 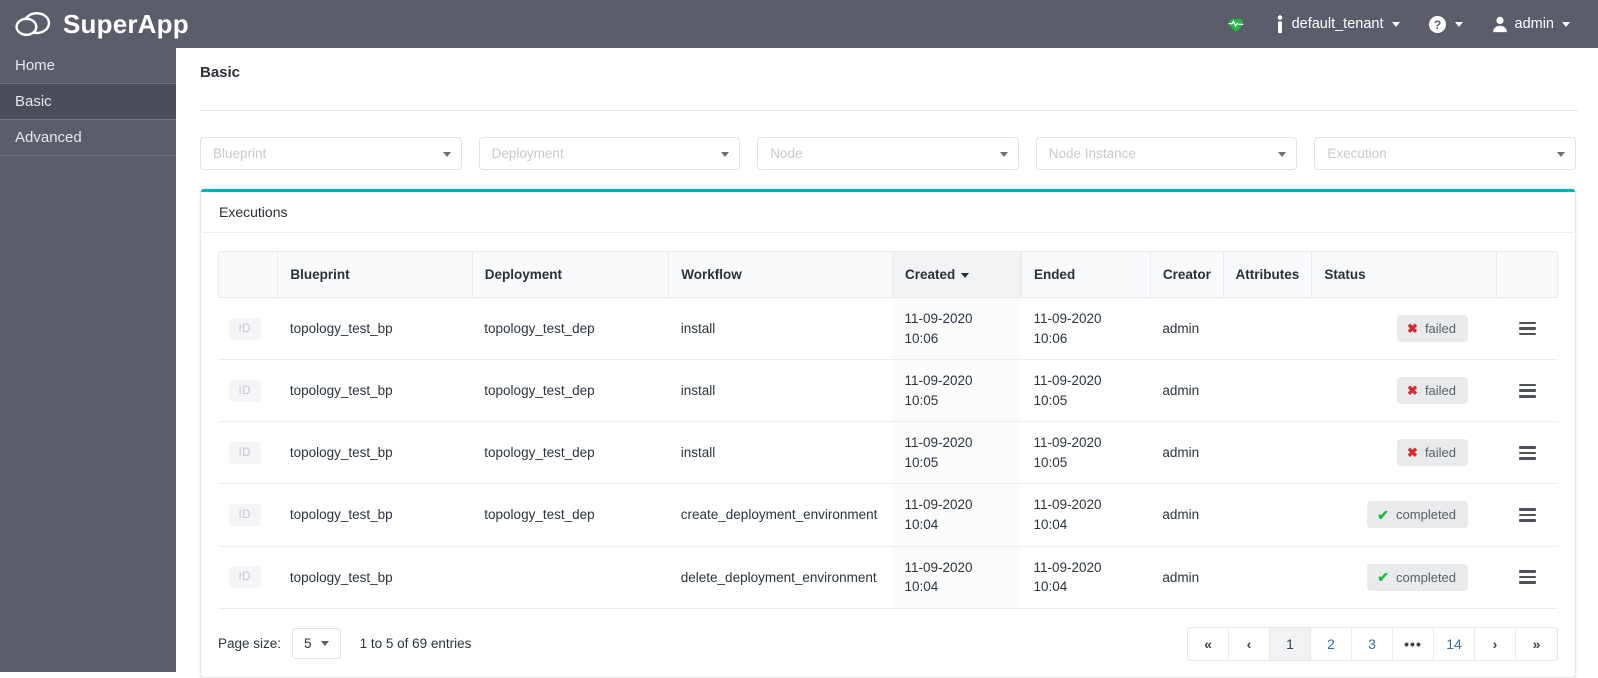 What do you see at coordinates (1086, 274) in the screenshot?
I see `column-header-ended: Ended` at bounding box center [1086, 274].